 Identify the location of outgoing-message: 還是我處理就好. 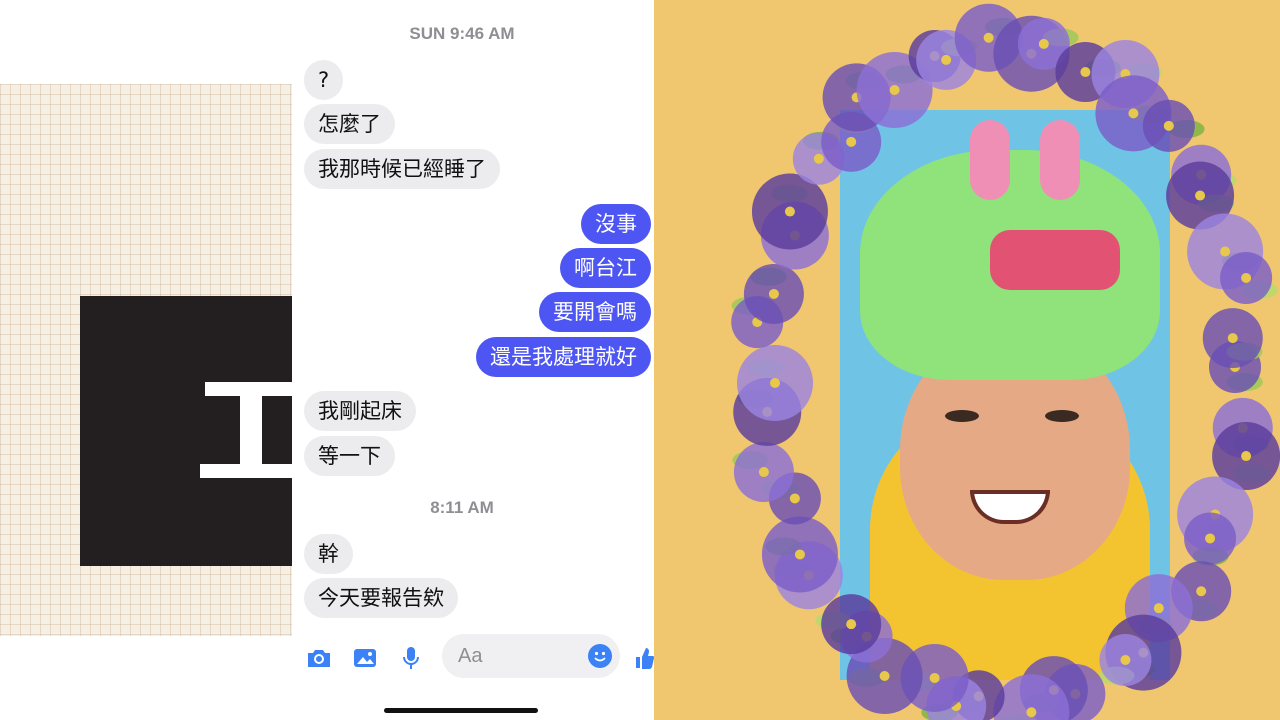
(563, 357).